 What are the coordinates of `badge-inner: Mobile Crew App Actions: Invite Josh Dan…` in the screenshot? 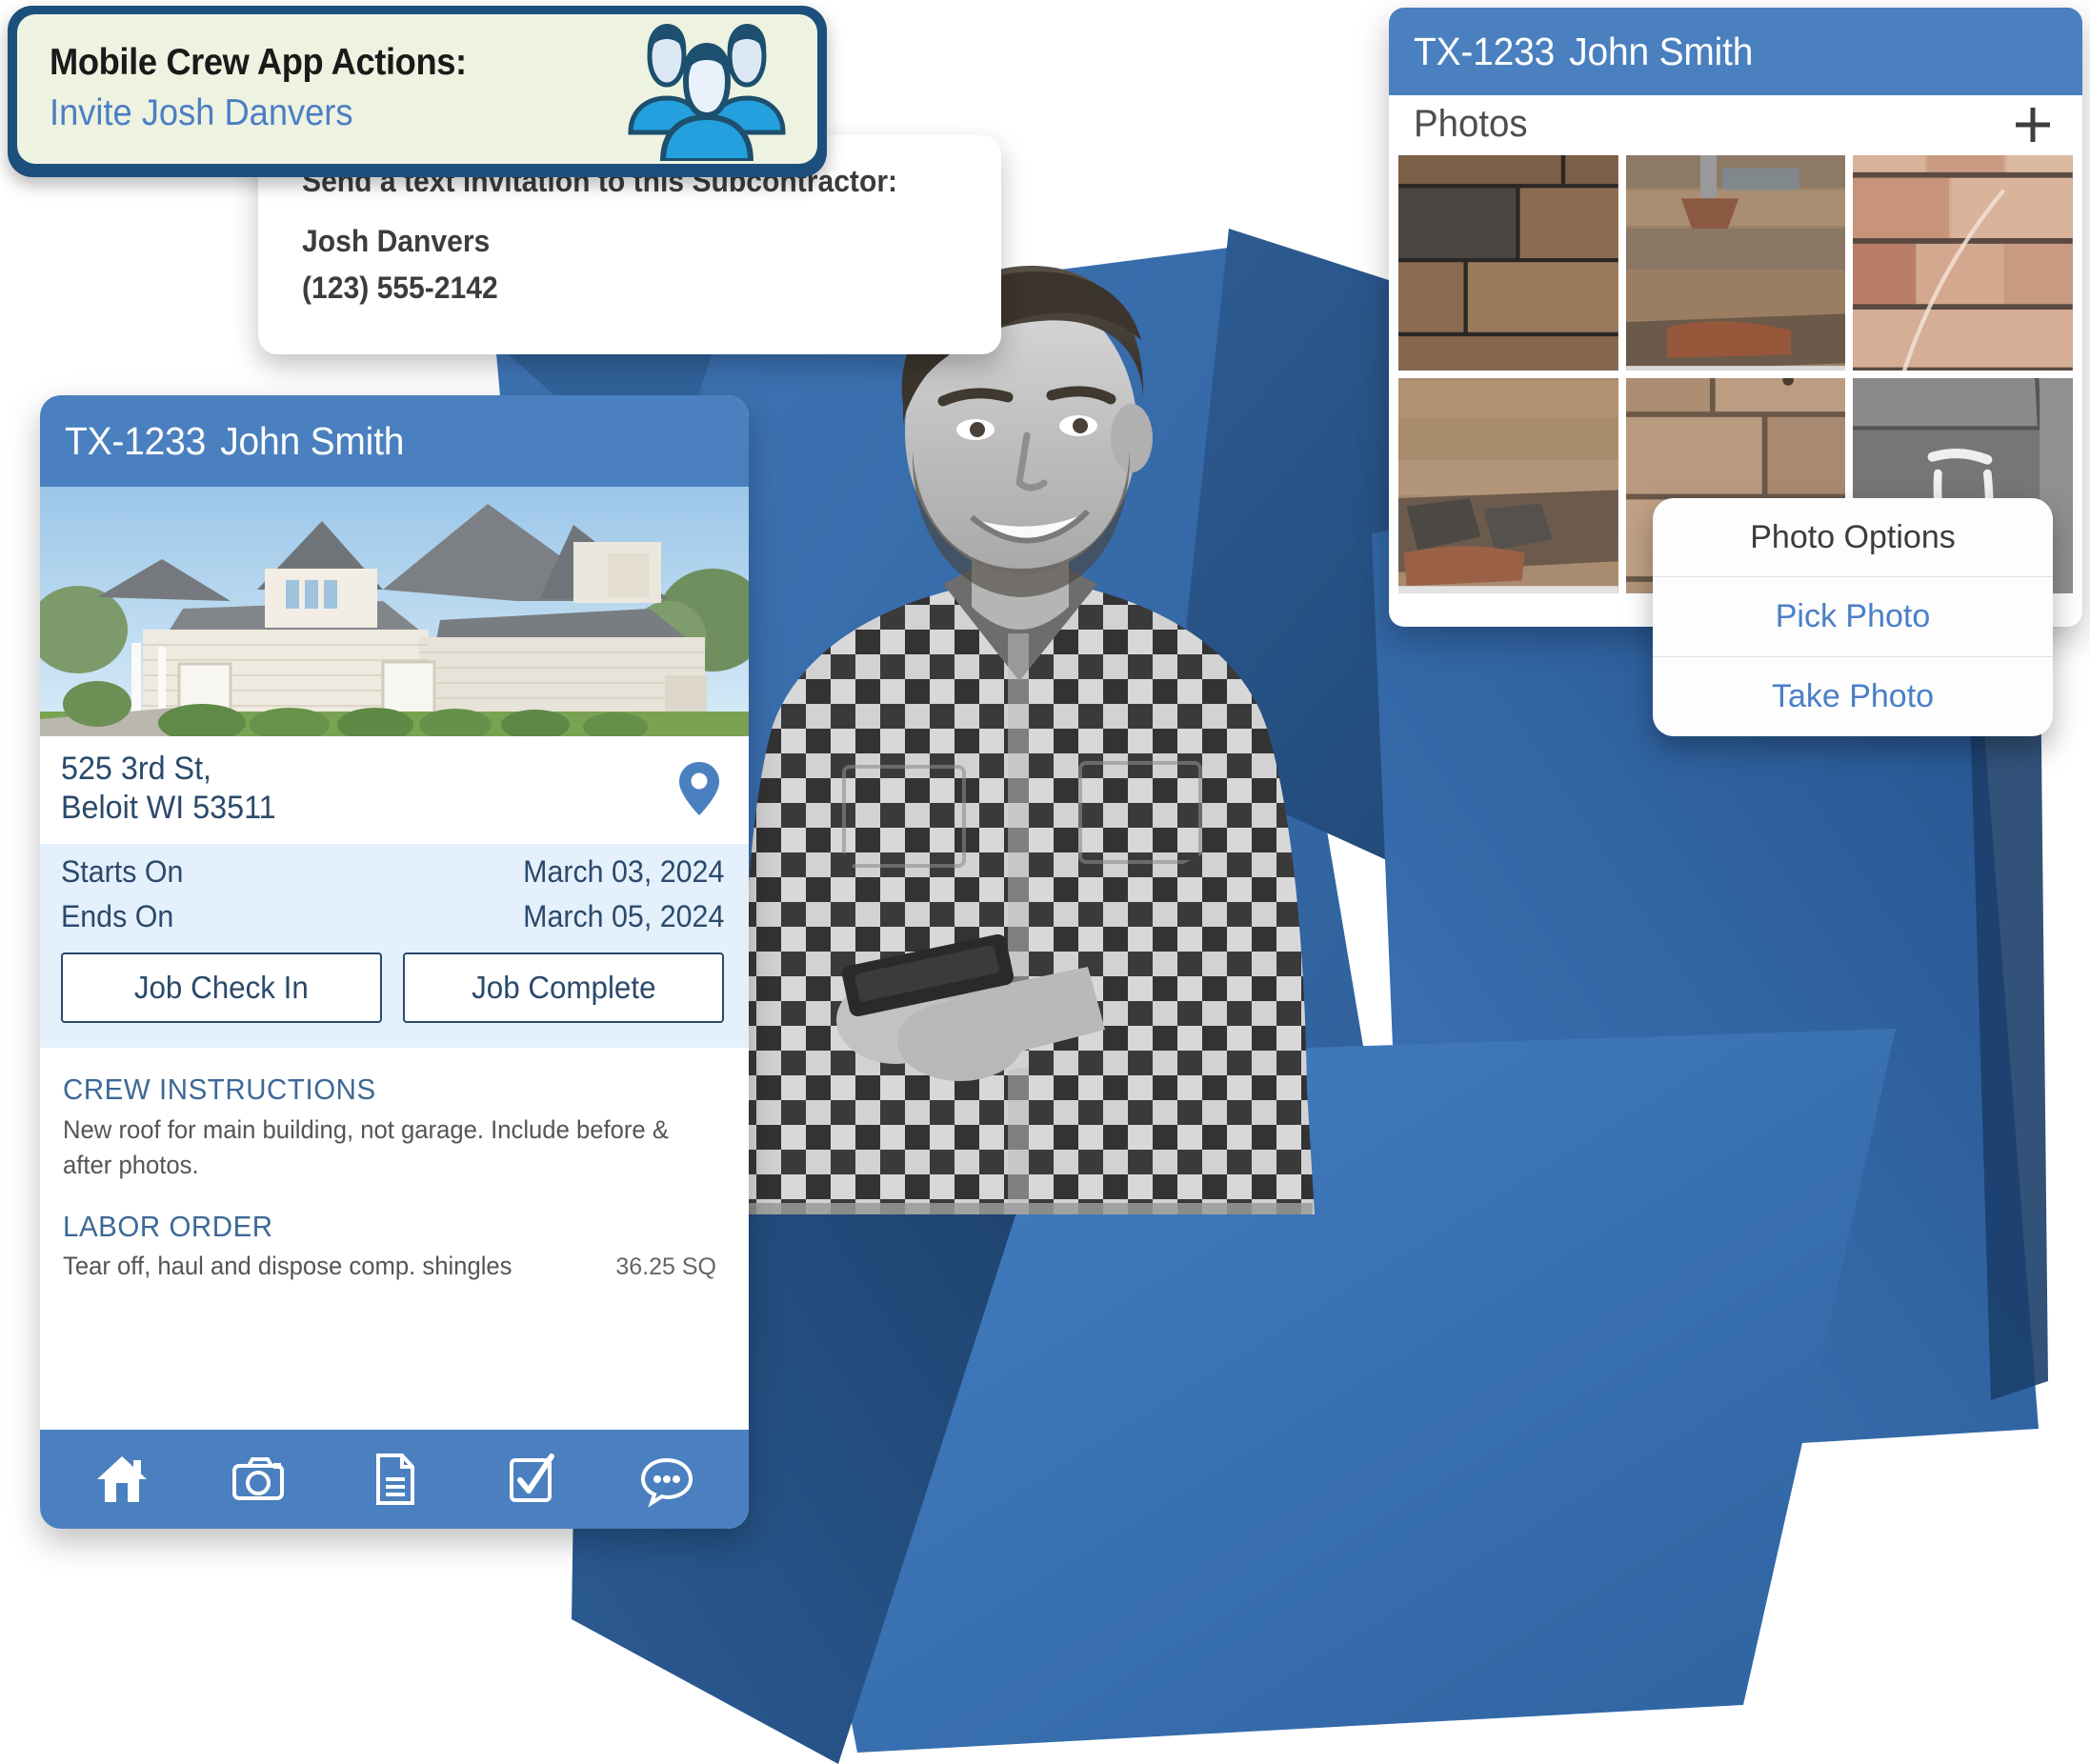 It's located at (417, 89).